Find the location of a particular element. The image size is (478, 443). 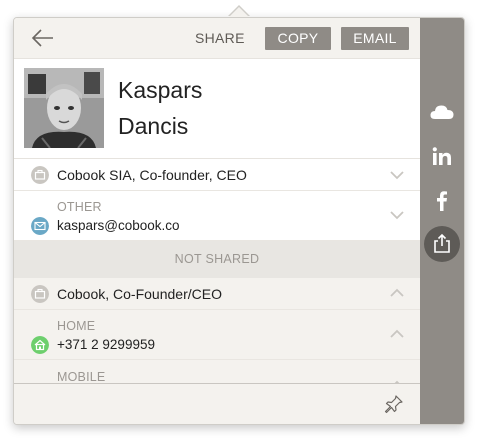

not-shared-phone-row: HOME +371 2 9299959 is located at coordinates (217, 335).